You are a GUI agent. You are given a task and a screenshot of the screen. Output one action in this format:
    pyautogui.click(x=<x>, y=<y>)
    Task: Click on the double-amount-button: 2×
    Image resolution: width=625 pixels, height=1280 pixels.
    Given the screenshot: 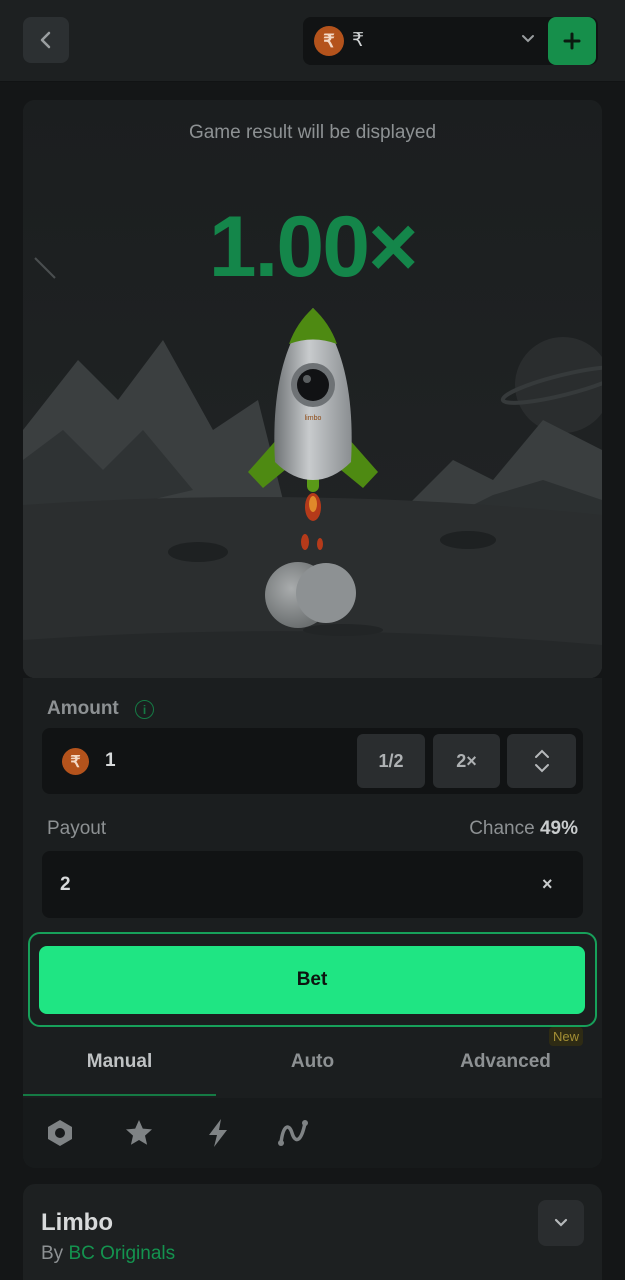 What is the action you would take?
    pyautogui.click(x=466, y=761)
    